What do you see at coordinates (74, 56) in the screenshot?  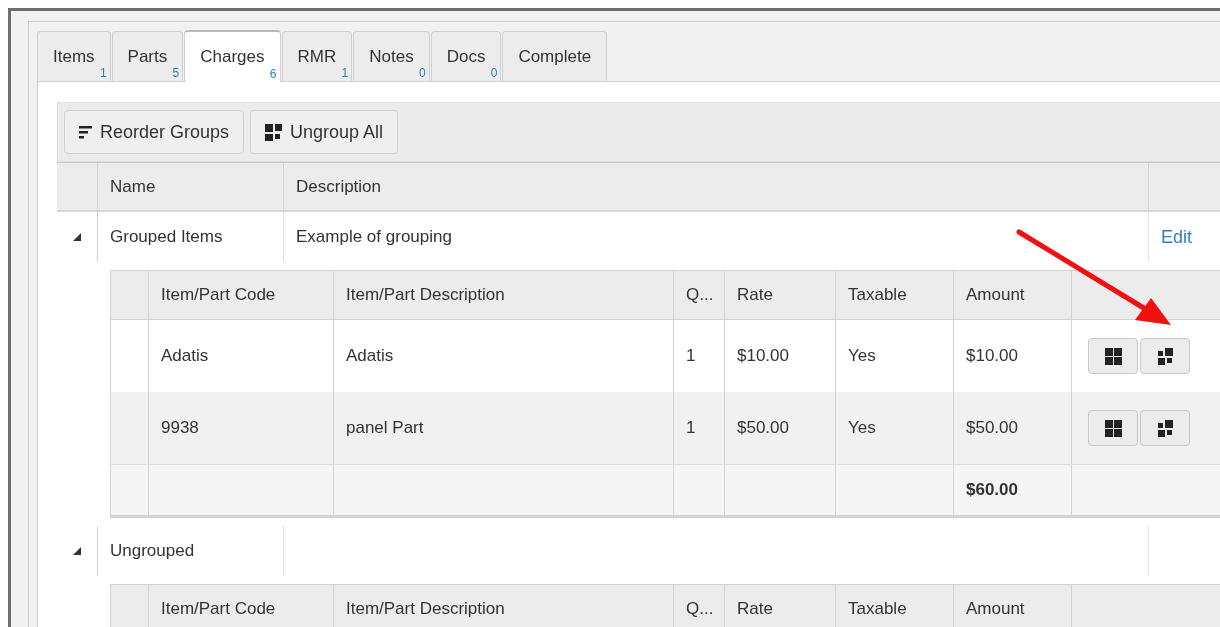 I see `tab: Items 1` at bounding box center [74, 56].